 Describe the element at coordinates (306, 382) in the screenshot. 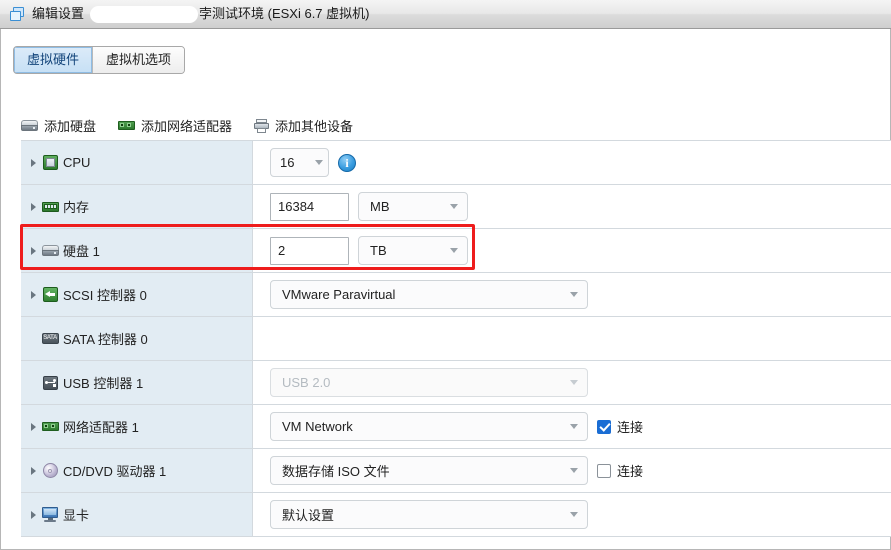

I see `usb-controller-version-value: USB 2.0` at that location.